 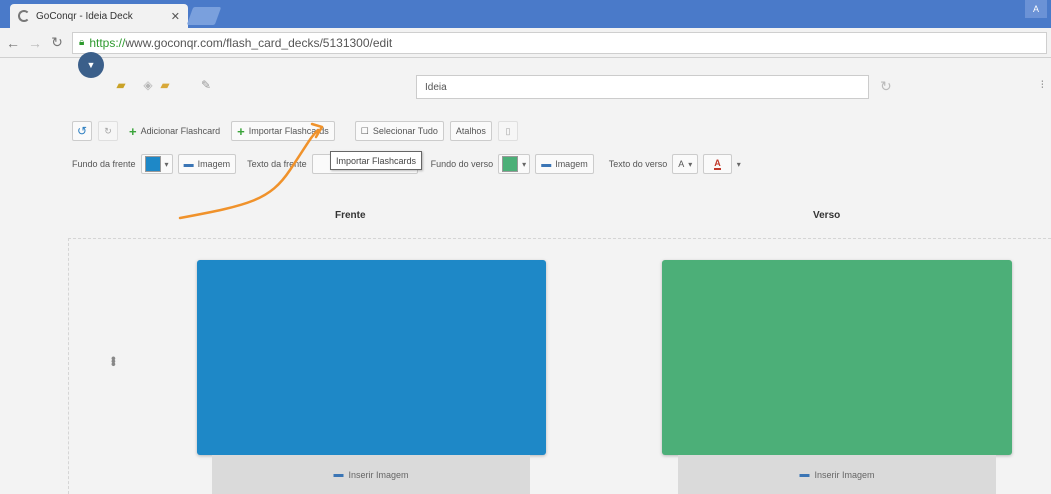 What do you see at coordinates (827, 215) in the screenshot?
I see `column-header-back: Verso` at bounding box center [827, 215].